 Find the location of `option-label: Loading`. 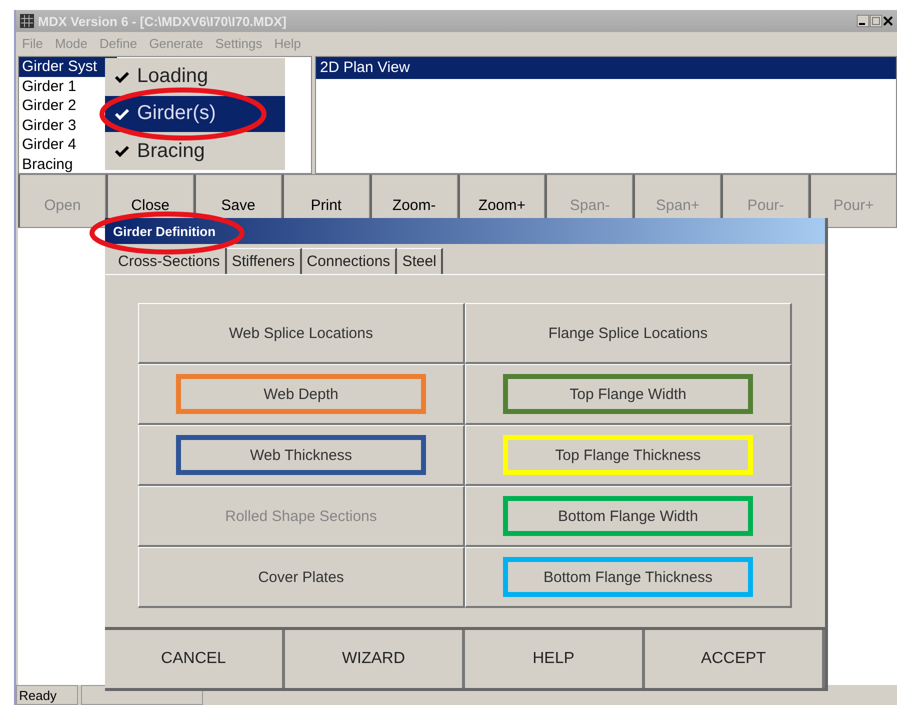

option-label: Loading is located at coordinates (172, 76).